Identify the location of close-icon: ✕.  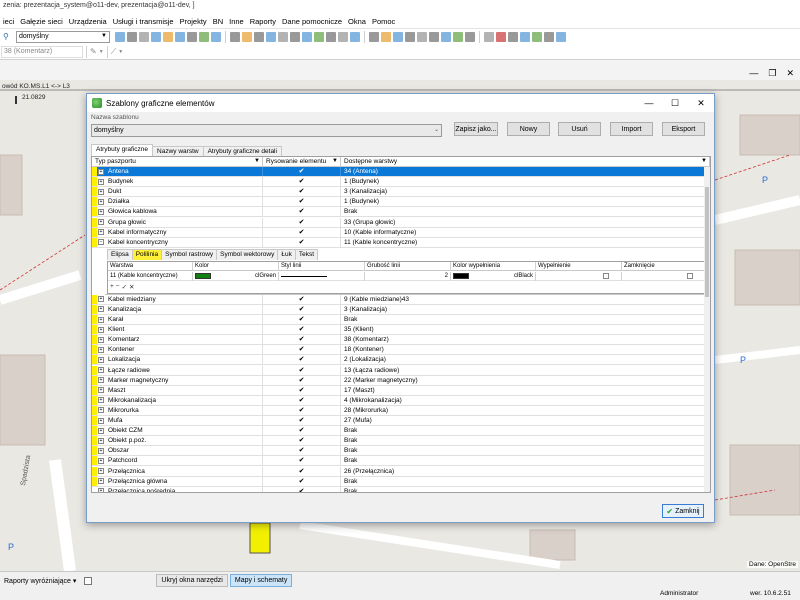
(701, 103).